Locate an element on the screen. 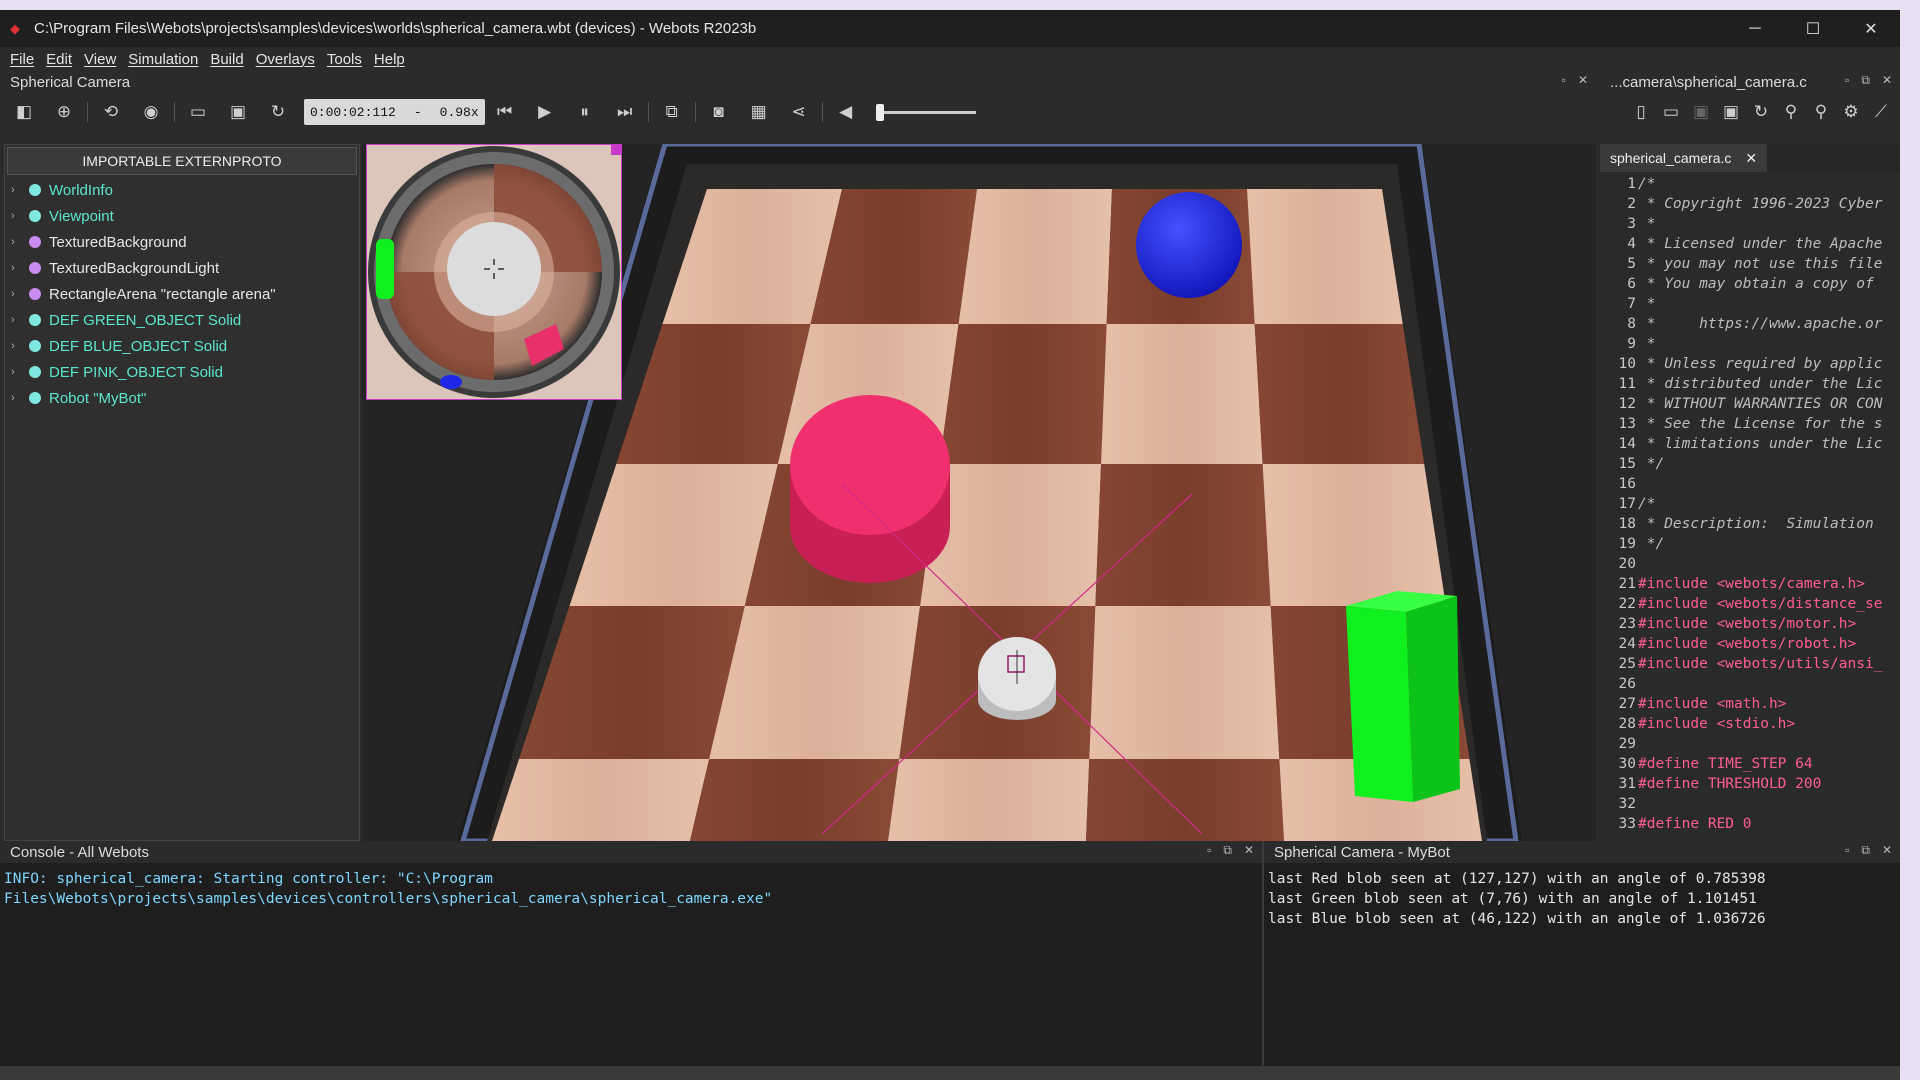 The image size is (1920, 1080). code-line: 13 * See the License for the s is located at coordinates (1750, 424).